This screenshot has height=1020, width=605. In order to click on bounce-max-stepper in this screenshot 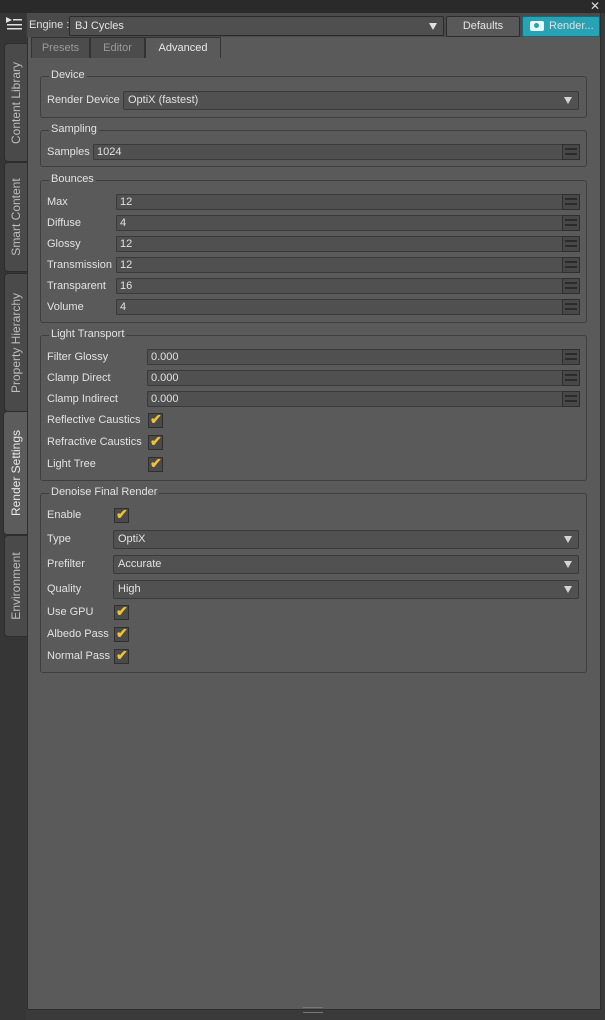, I will do `click(571, 202)`.